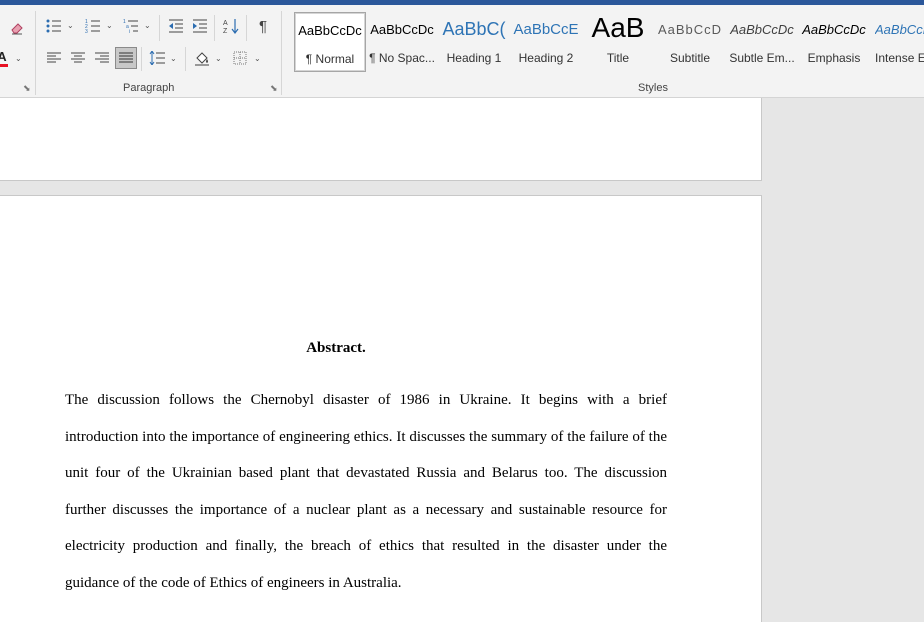  What do you see at coordinates (546, 58) in the screenshot?
I see `style-label: Heading 2` at bounding box center [546, 58].